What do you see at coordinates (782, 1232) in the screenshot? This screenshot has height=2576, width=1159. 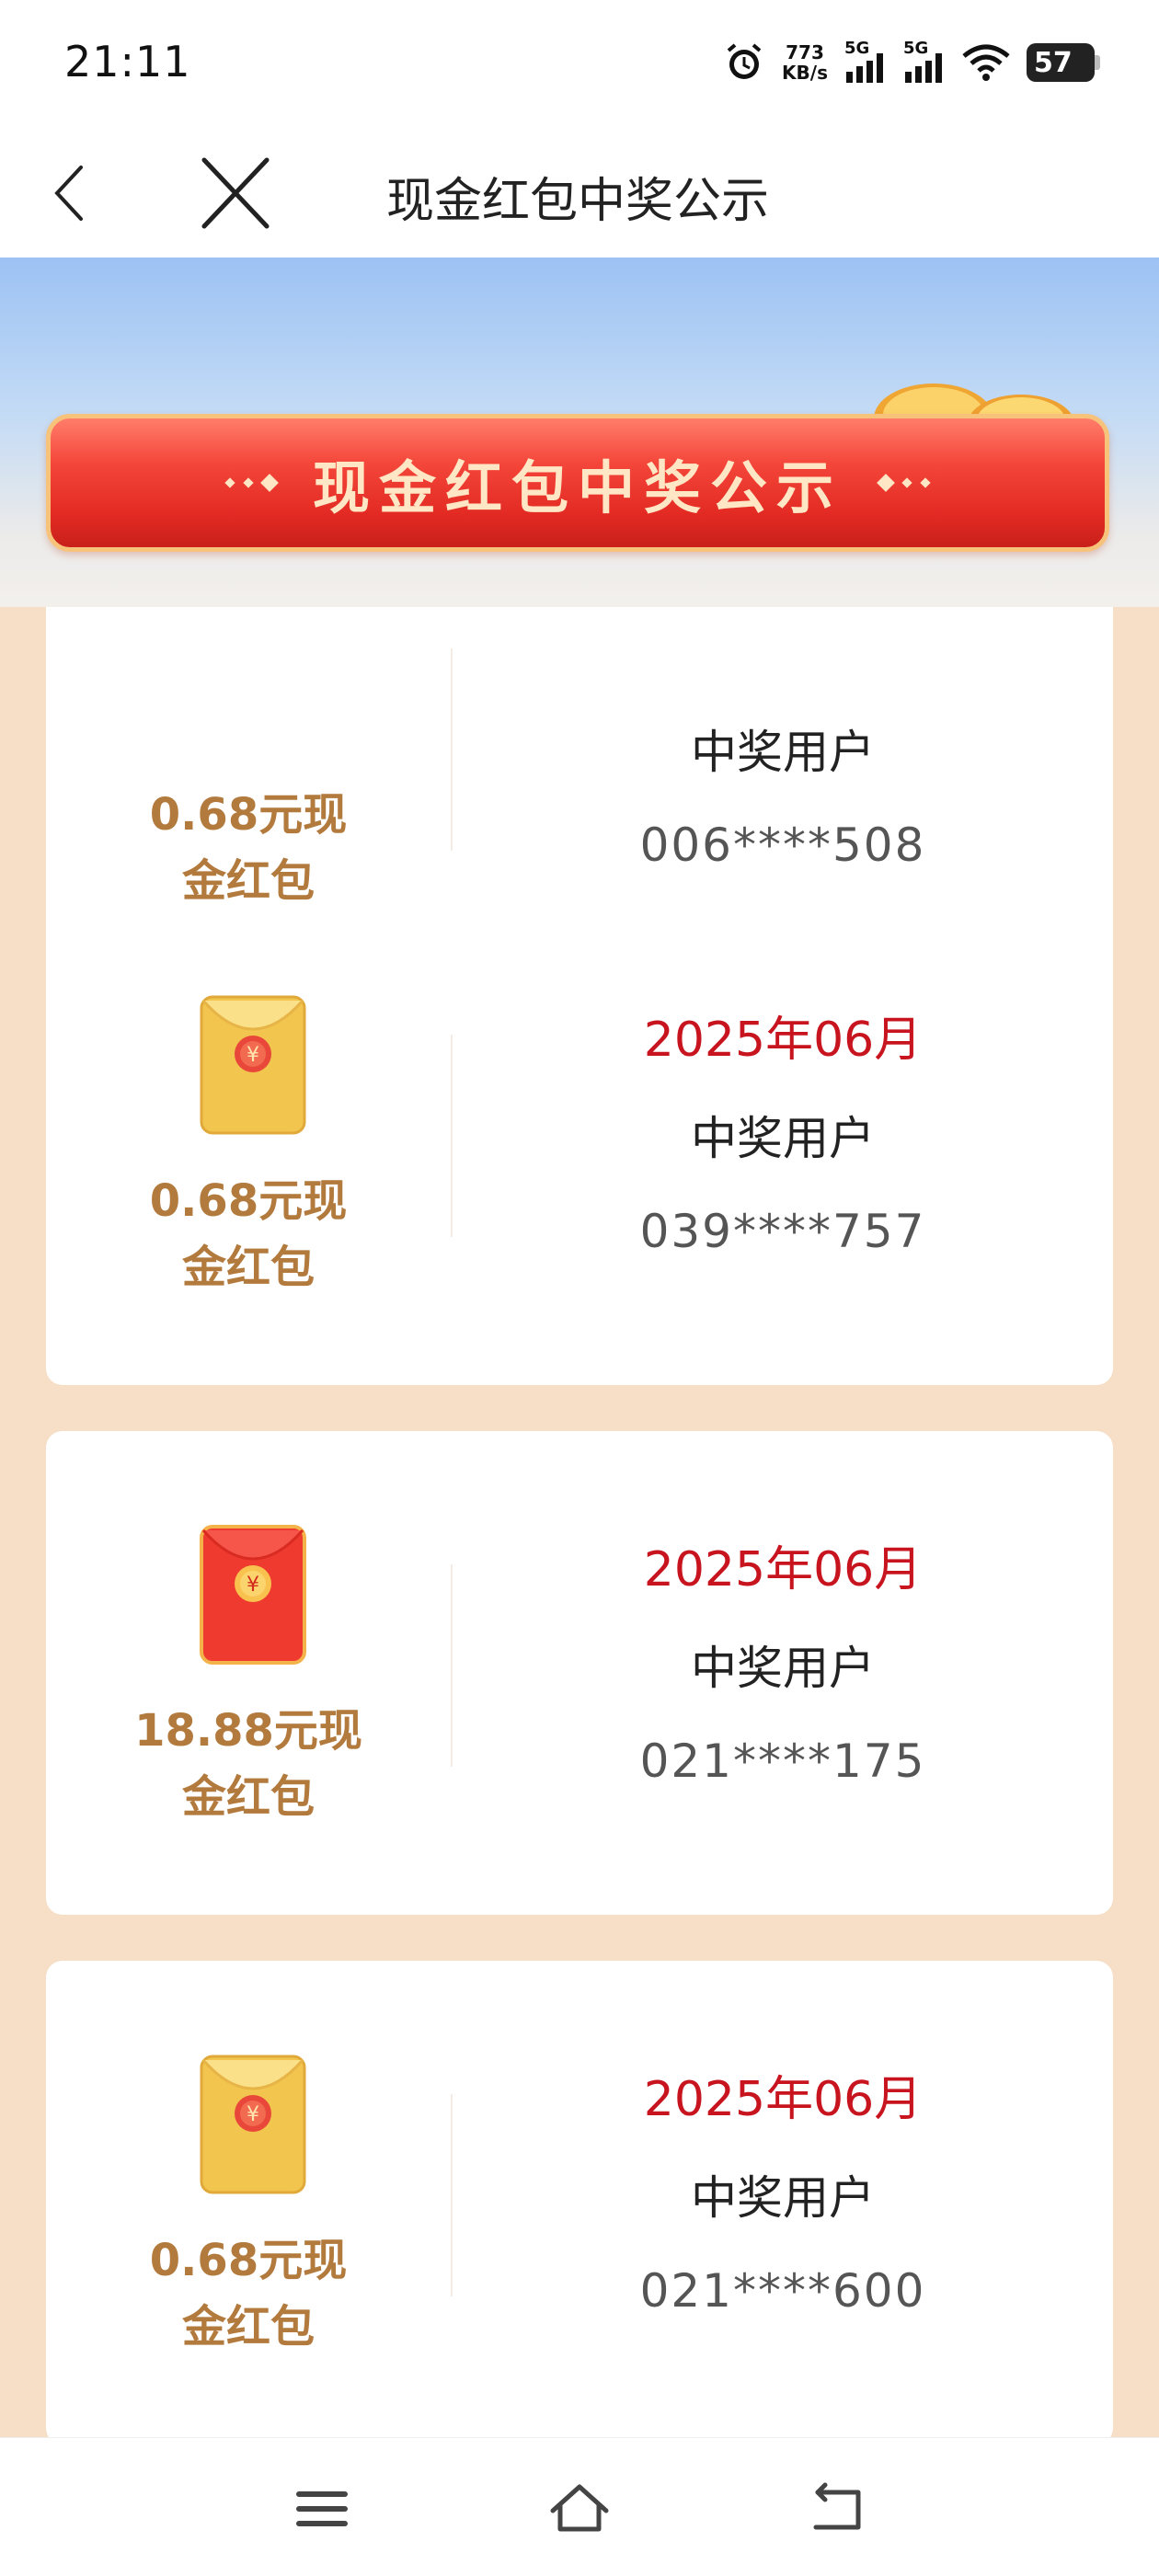 I see `winner-phone: 039****757` at bounding box center [782, 1232].